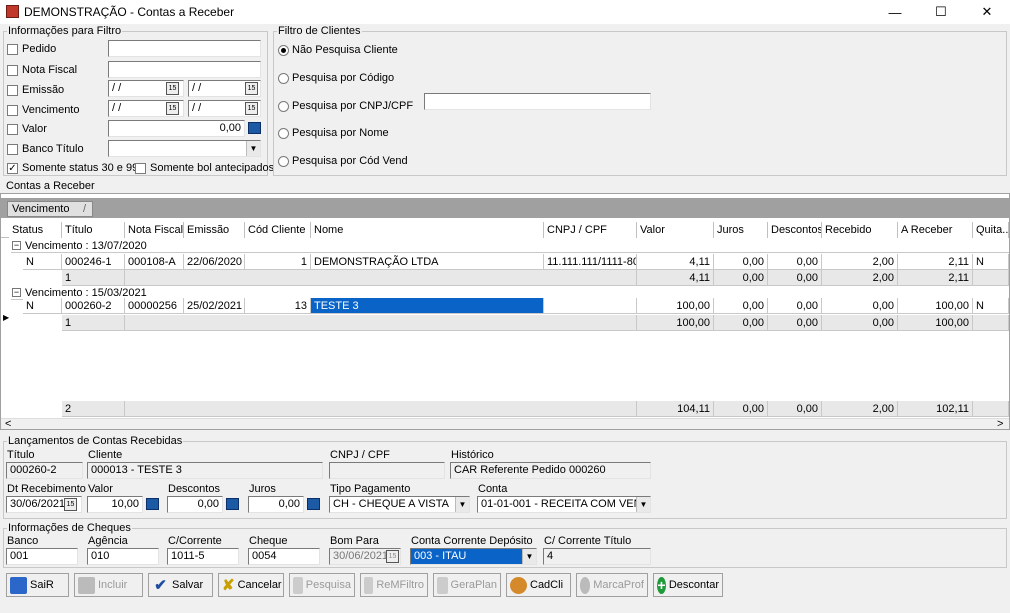  I want to click on radio-label-codigo: Pesquisa por Código, so click(343, 78).